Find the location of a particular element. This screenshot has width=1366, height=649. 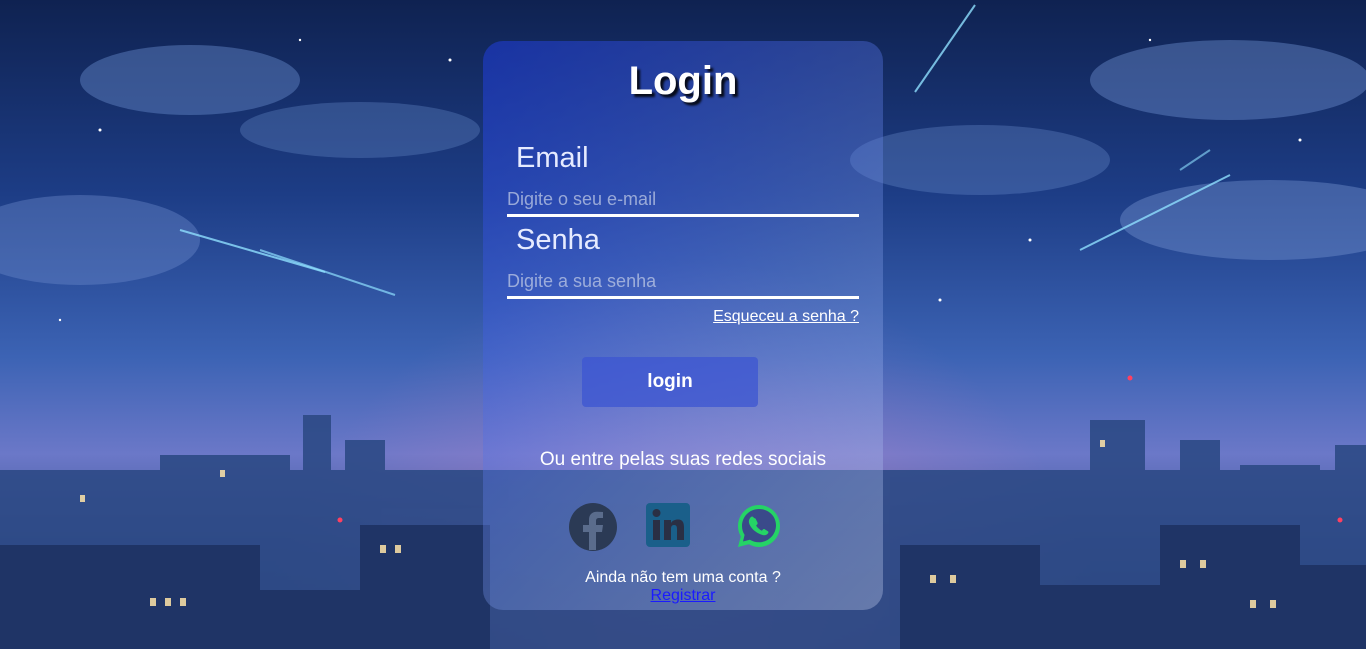

password-input is located at coordinates (683, 282).